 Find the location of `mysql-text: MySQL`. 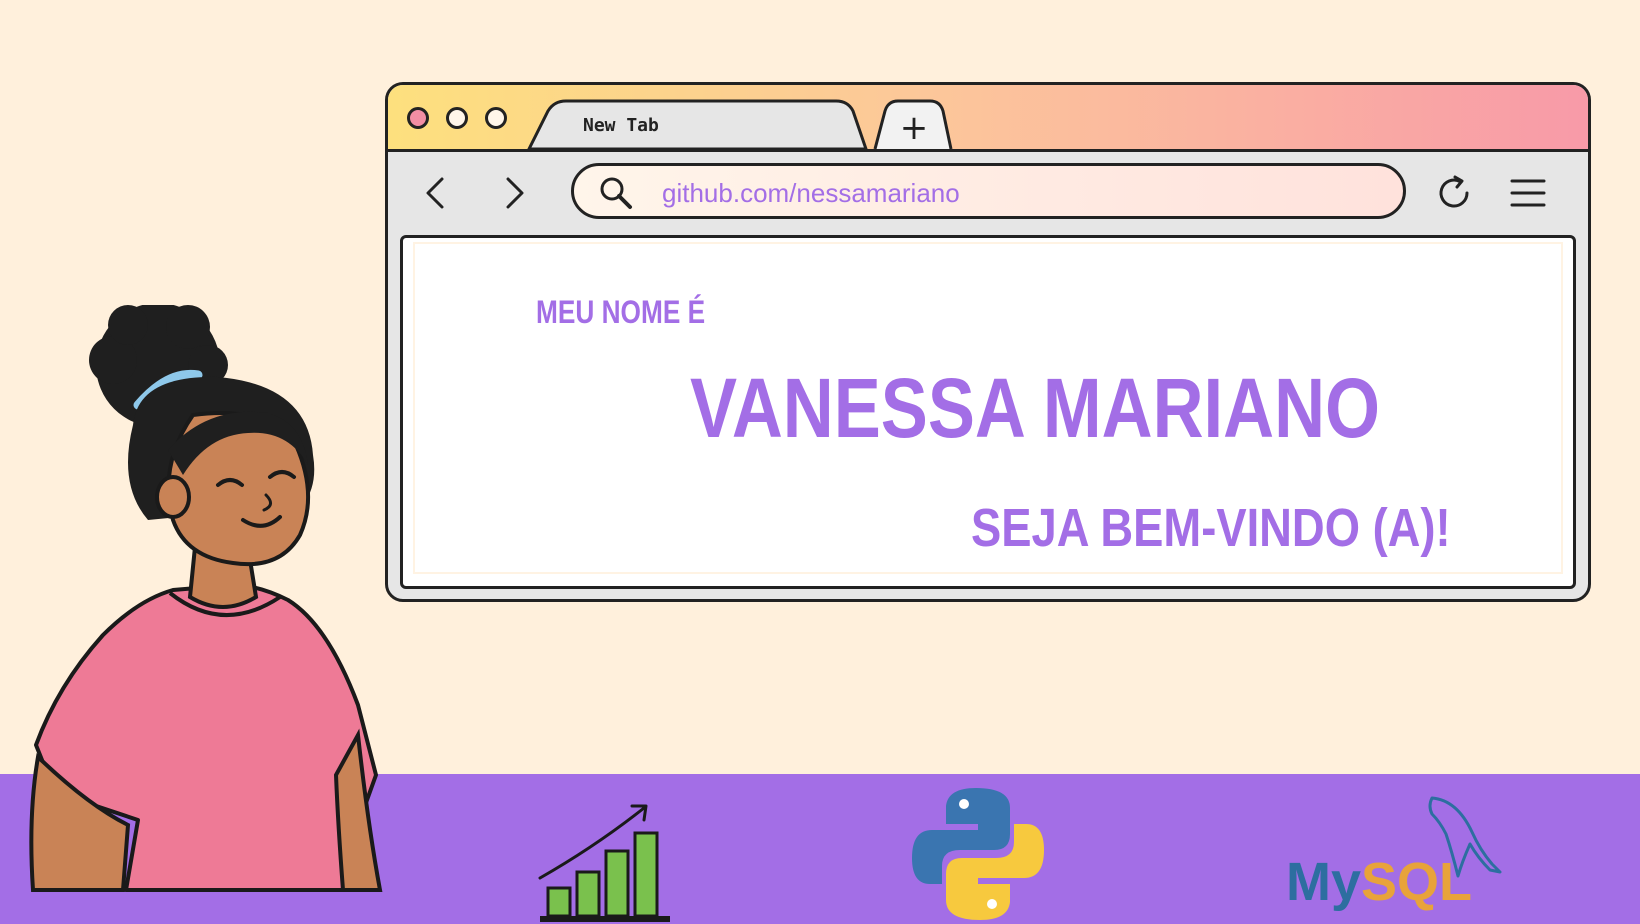

mysql-text: MySQL is located at coordinates (1379, 882).